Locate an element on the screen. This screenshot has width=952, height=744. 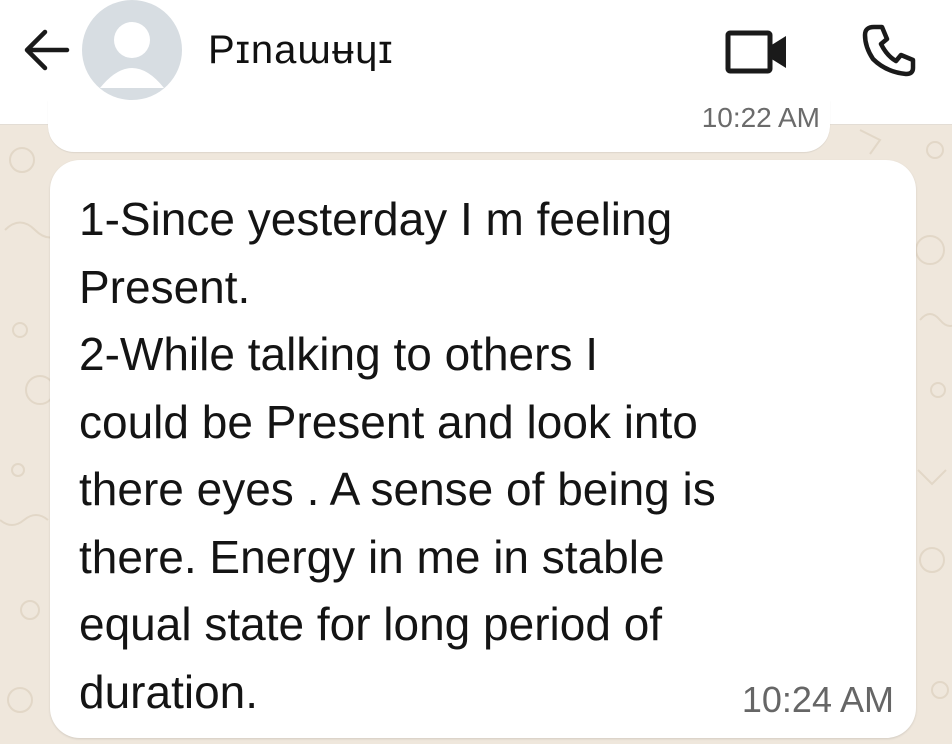
phone-icon is located at coordinates (889, 50).